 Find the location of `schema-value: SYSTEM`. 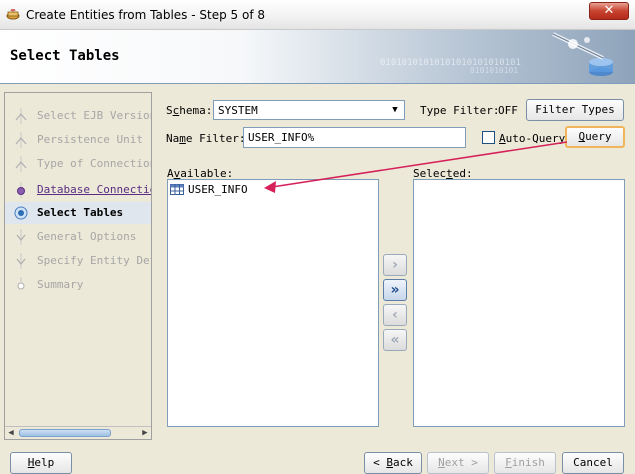

schema-value: SYSTEM is located at coordinates (238, 110).